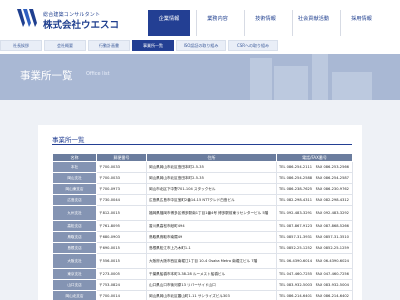 The height and width of the screenshot is (300, 400). What do you see at coordinates (65, 45) in the screenshot?
I see `subnav-overview: 会社概要` at bounding box center [65, 45].